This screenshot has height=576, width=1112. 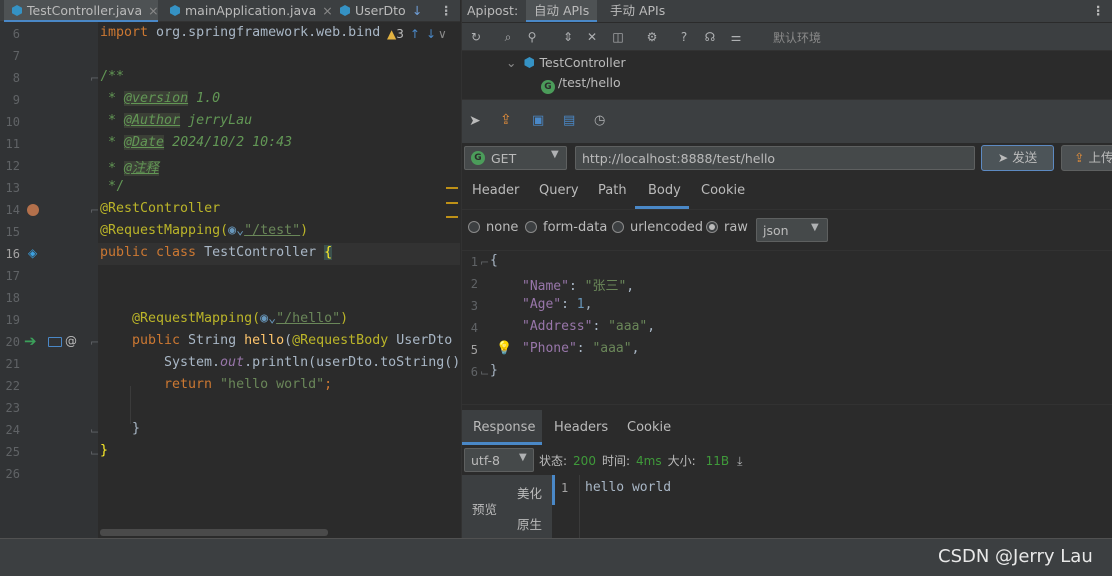 I want to click on at-icon: @, so click(x=71, y=341).